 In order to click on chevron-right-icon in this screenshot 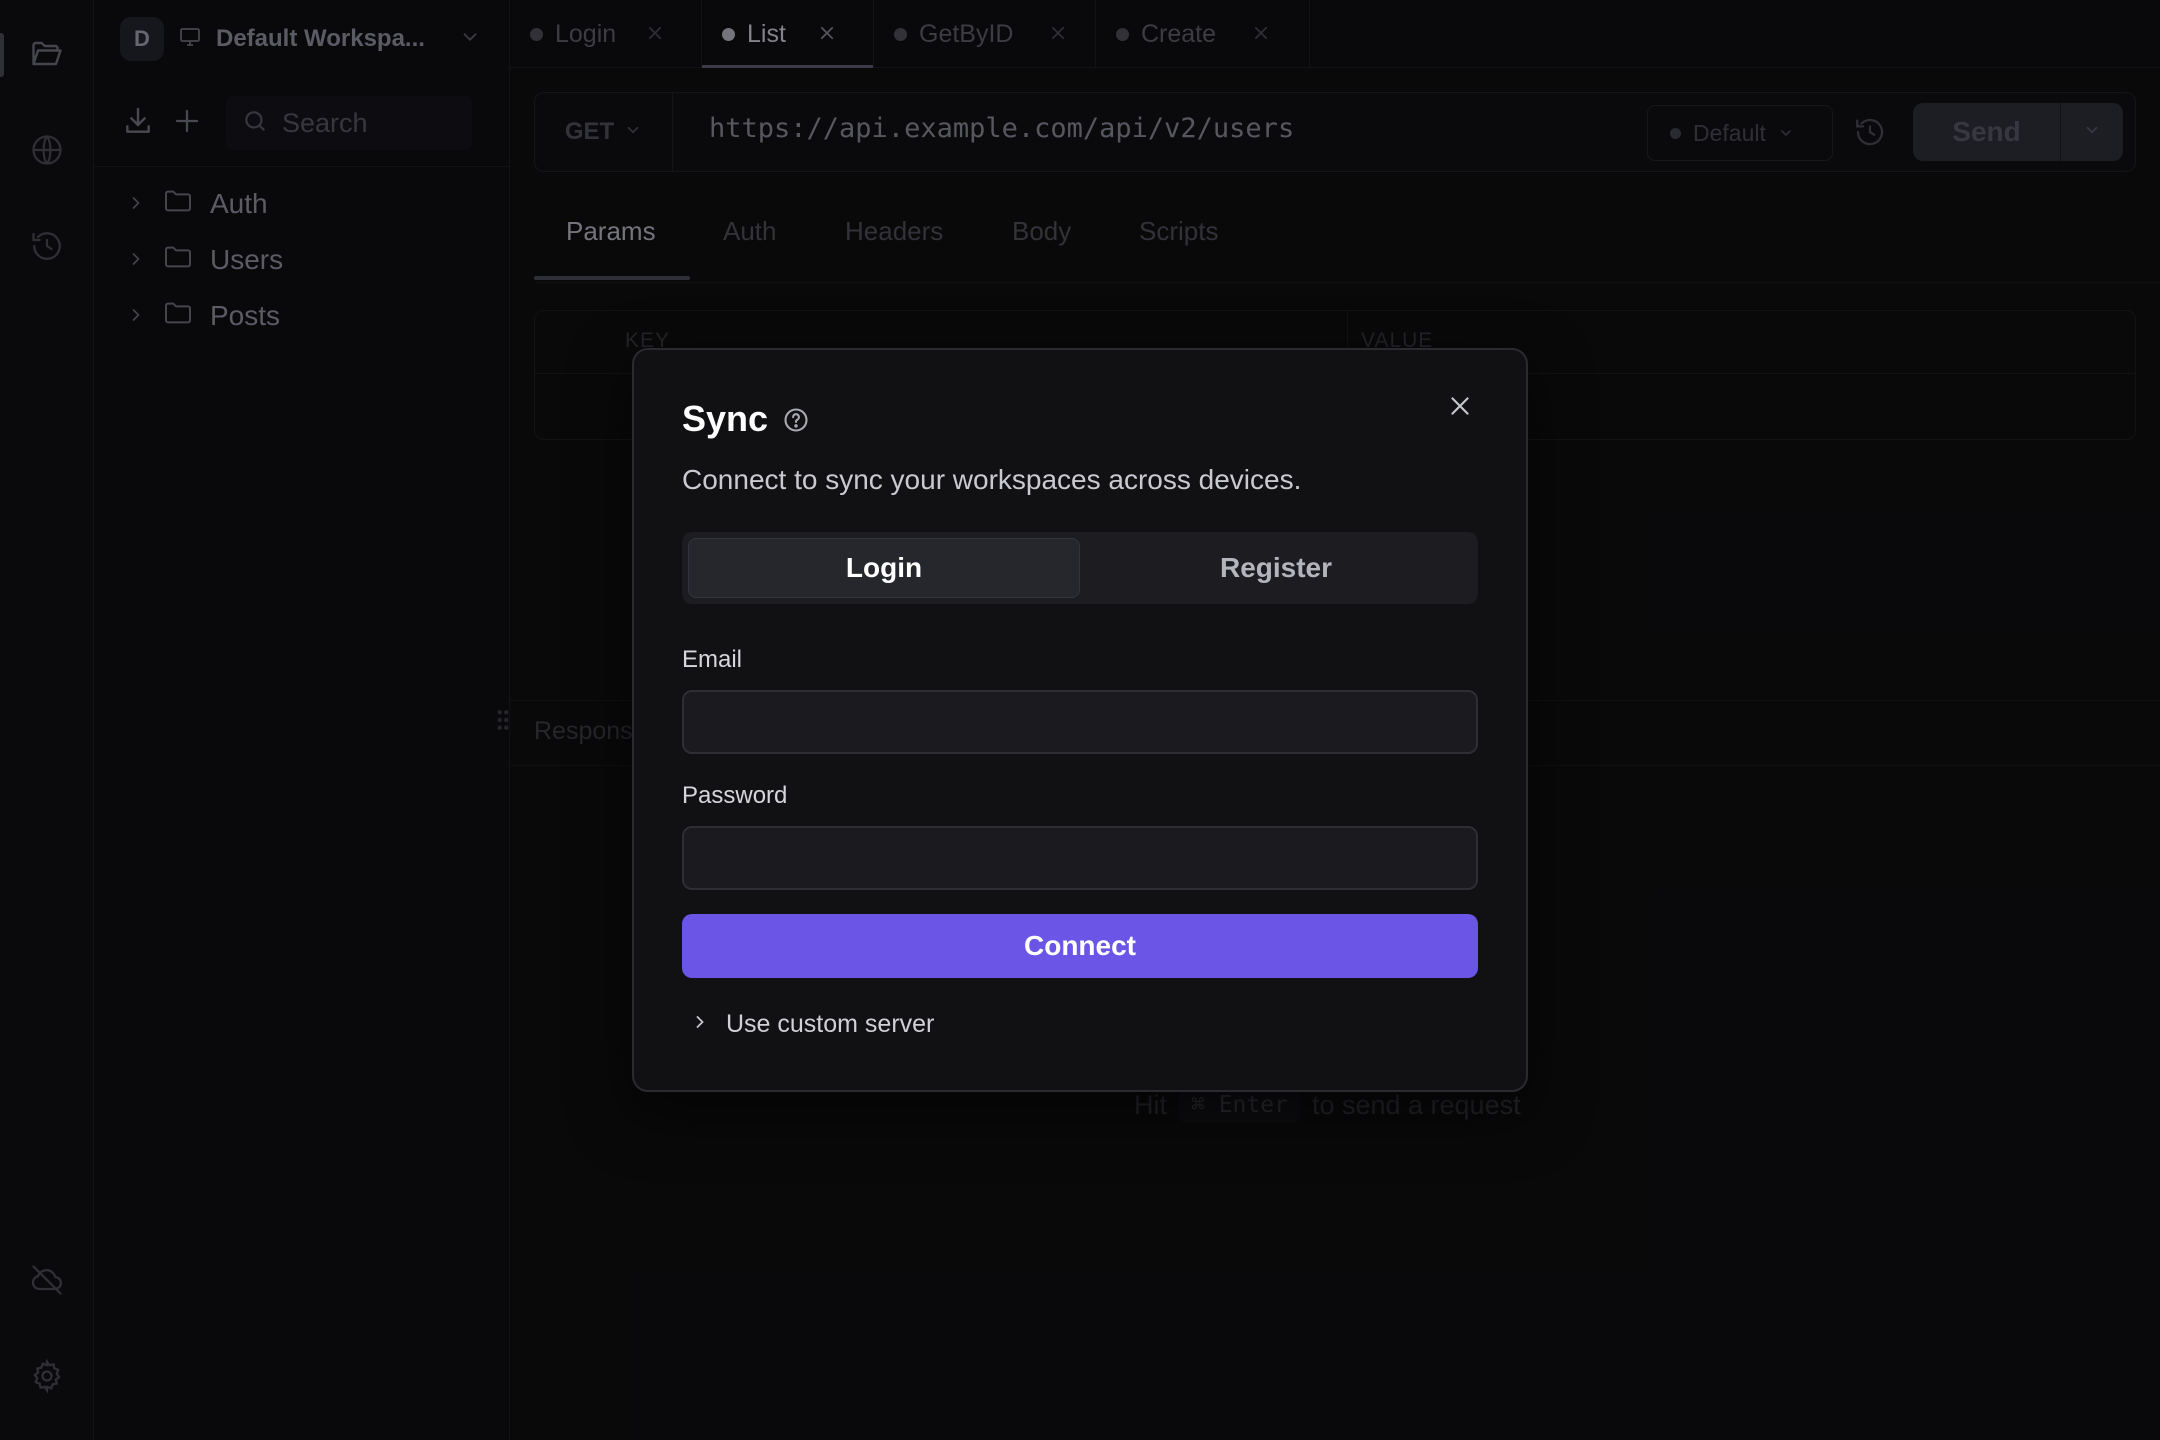, I will do `click(700, 1024)`.